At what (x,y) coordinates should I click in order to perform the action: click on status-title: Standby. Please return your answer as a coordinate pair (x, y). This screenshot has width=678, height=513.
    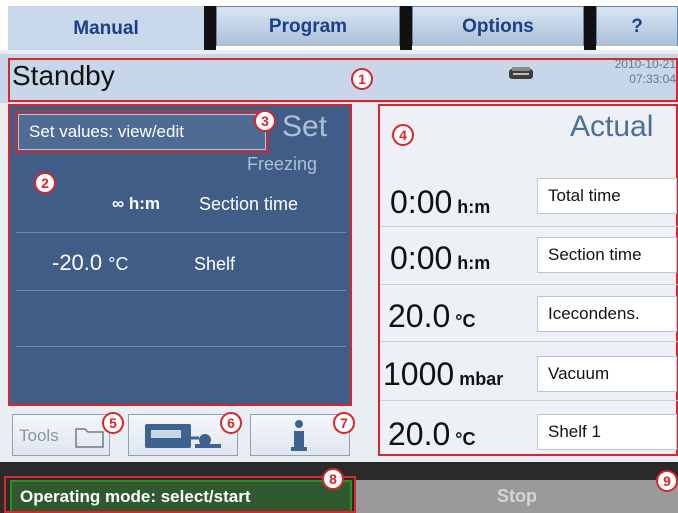
    Looking at the image, I should click on (63, 75).